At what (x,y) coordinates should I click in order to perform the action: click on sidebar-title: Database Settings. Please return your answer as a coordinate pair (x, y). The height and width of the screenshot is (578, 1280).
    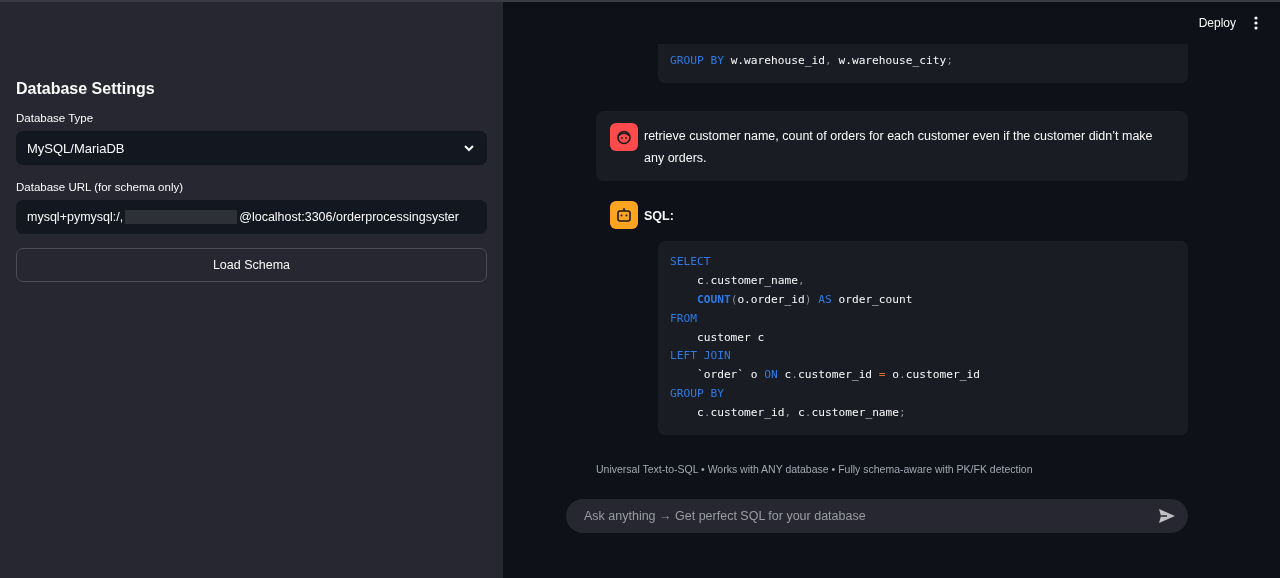
    Looking at the image, I should click on (86, 89).